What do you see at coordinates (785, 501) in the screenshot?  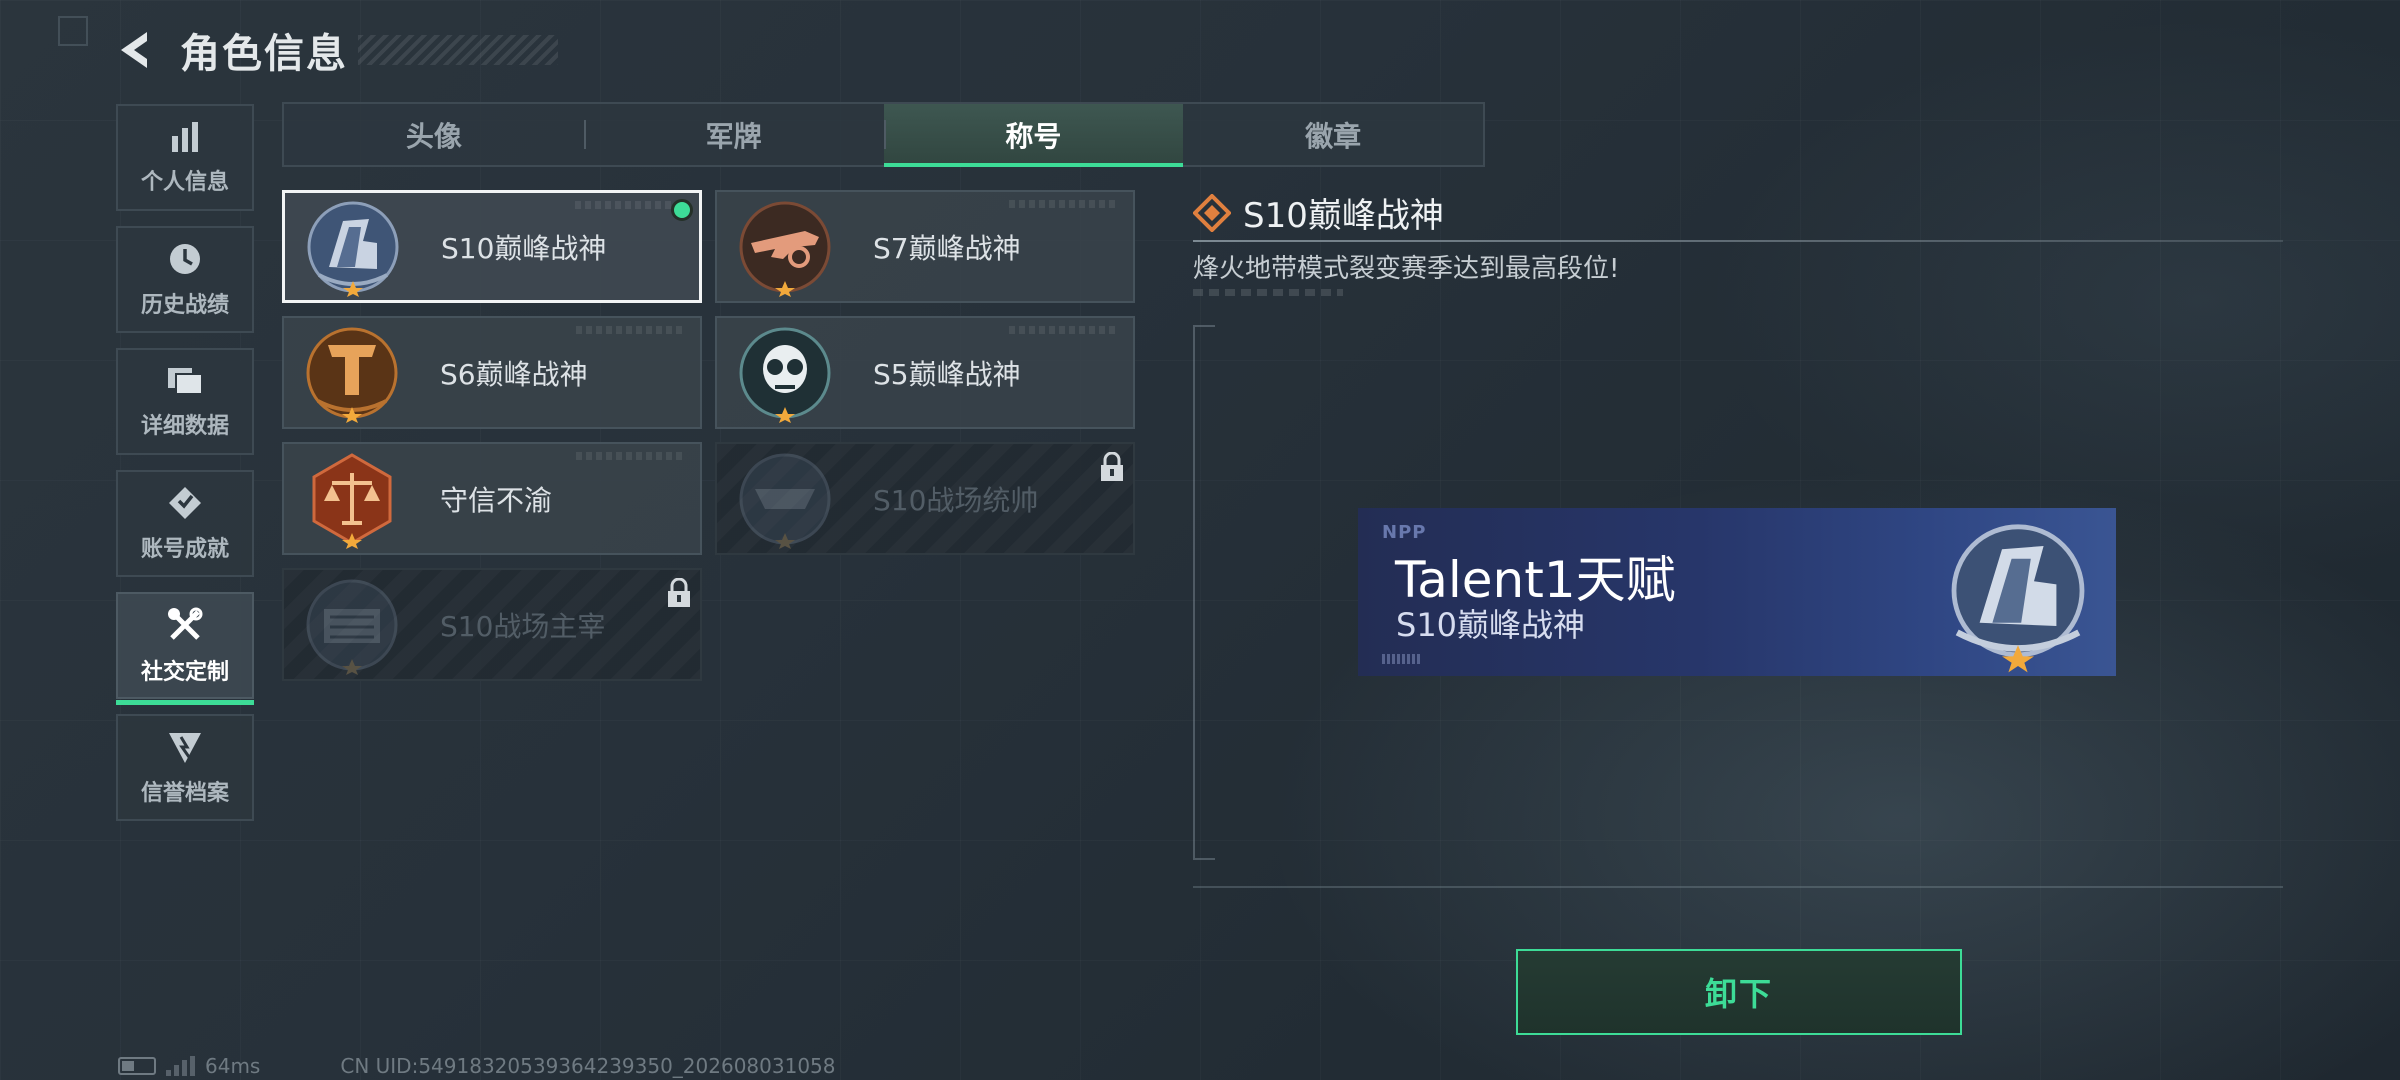 I see `commander-emblem-icon` at bounding box center [785, 501].